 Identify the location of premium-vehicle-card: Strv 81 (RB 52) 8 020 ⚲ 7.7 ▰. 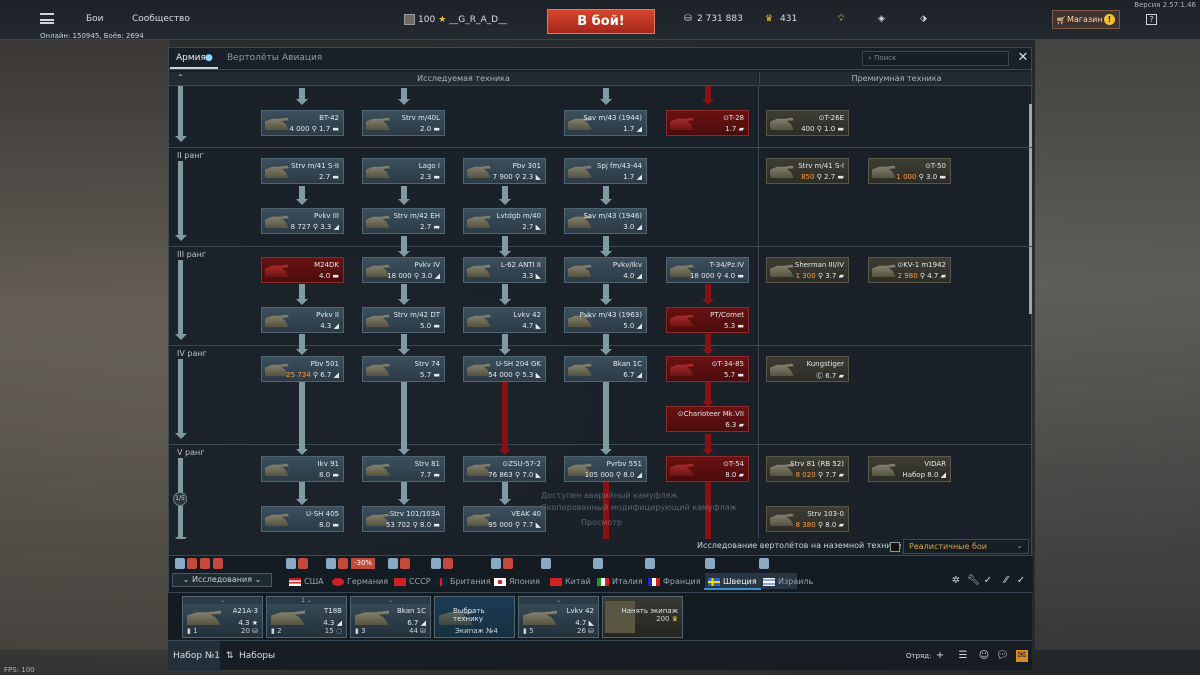
(807, 469).